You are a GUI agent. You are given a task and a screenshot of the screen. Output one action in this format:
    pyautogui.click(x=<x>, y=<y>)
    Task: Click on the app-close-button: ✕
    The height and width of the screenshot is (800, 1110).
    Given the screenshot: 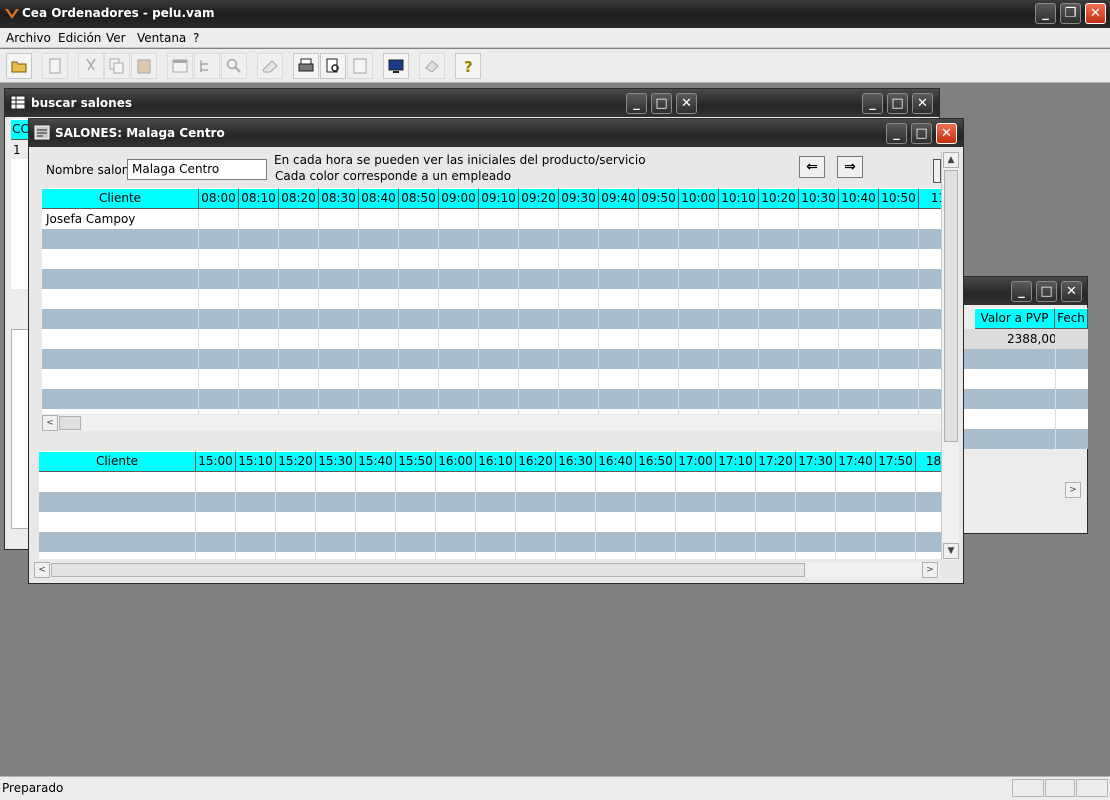 What is the action you would take?
    pyautogui.click(x=1095, y=13)
    